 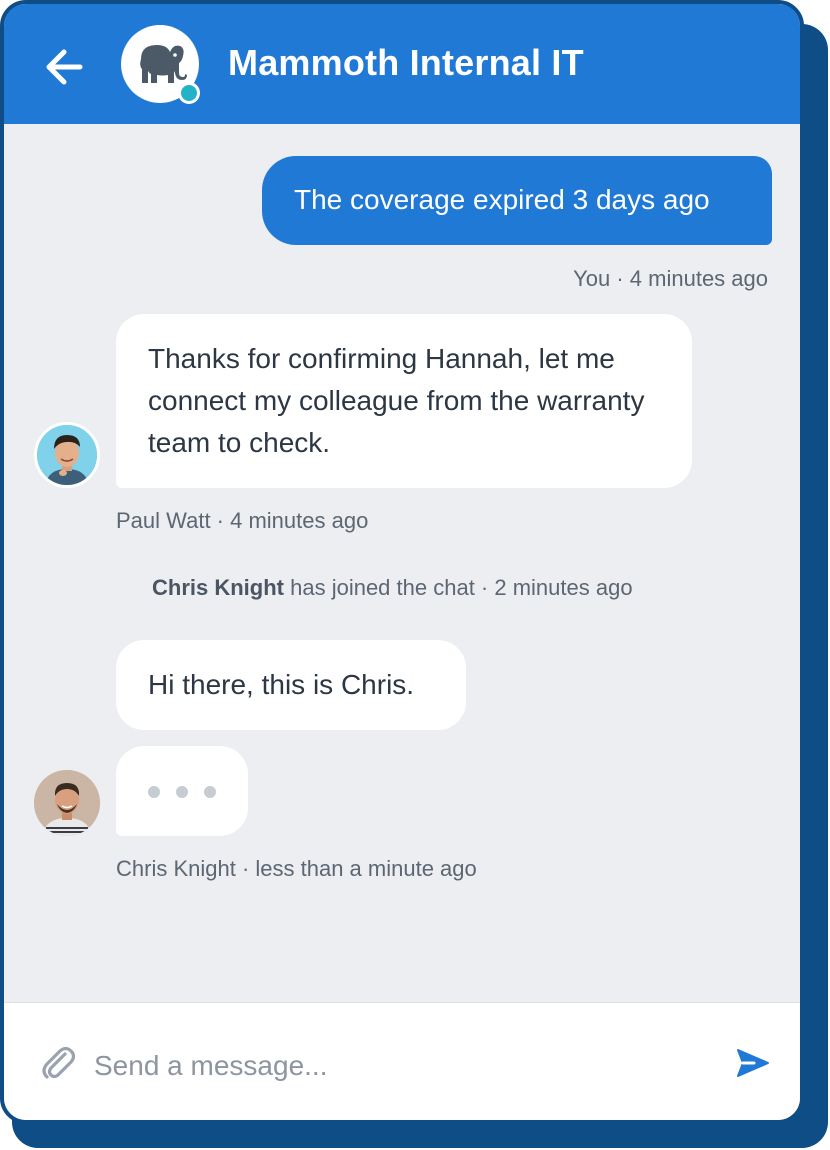 What do you see at coordinates (242, 520) in the screenshot?
I see `agent-message-meta: Paul Watt · 4 minutes ago` at bounding box center [242, 520].